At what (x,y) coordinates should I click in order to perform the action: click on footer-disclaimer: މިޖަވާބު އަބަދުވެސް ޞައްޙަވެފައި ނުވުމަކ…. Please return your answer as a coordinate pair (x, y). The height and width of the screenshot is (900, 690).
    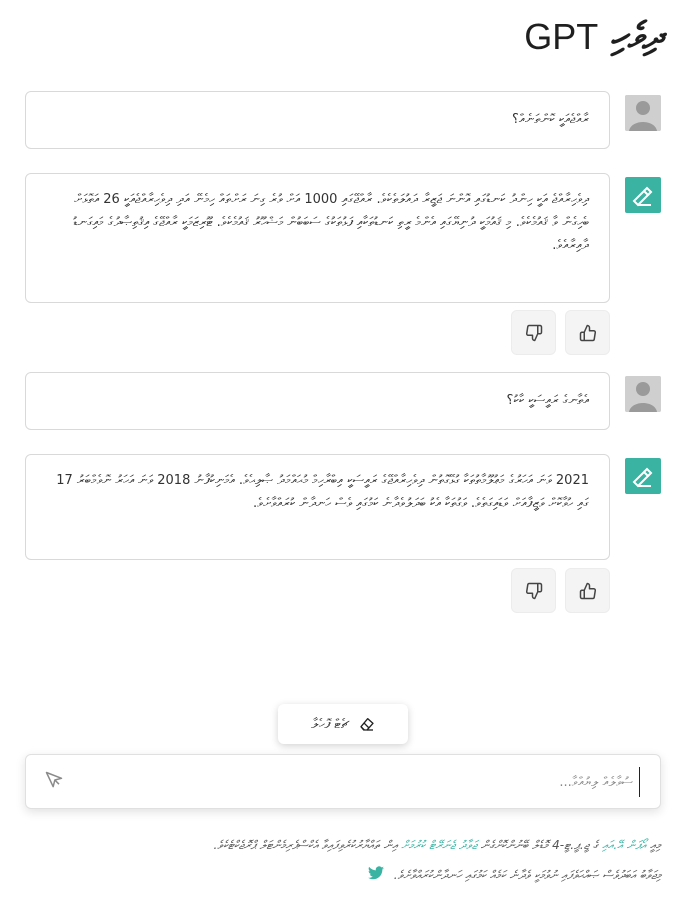
    Looking at the image, I should click on (527, 875).